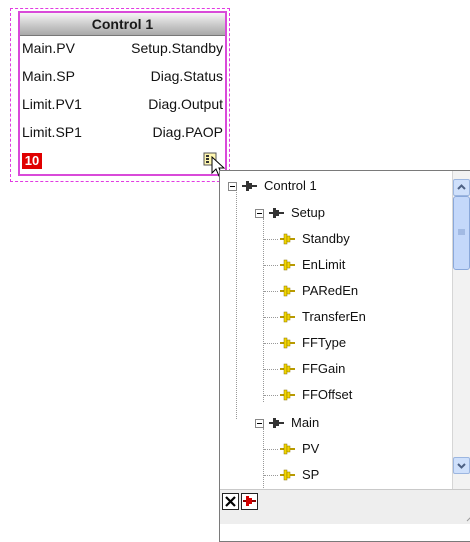 This screenshot has height=542, width=470. What do you see at coordinates (324, 264) in the screenshot?
I see `tree-leaf-label: EnLimit` at bounding box center [324, 264].